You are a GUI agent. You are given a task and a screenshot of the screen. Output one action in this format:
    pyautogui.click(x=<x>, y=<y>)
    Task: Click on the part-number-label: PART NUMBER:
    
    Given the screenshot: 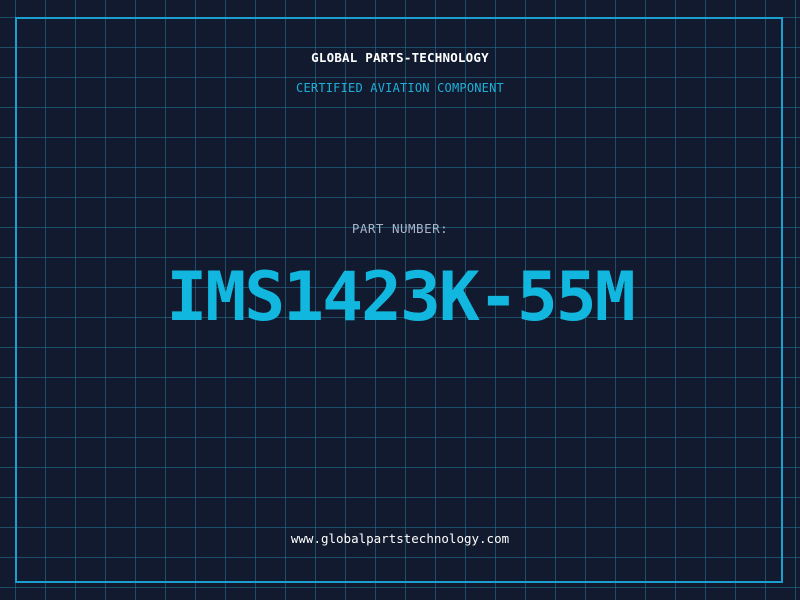 What is the action you would take?
    pyautogui.click(x=400, y=228)
    